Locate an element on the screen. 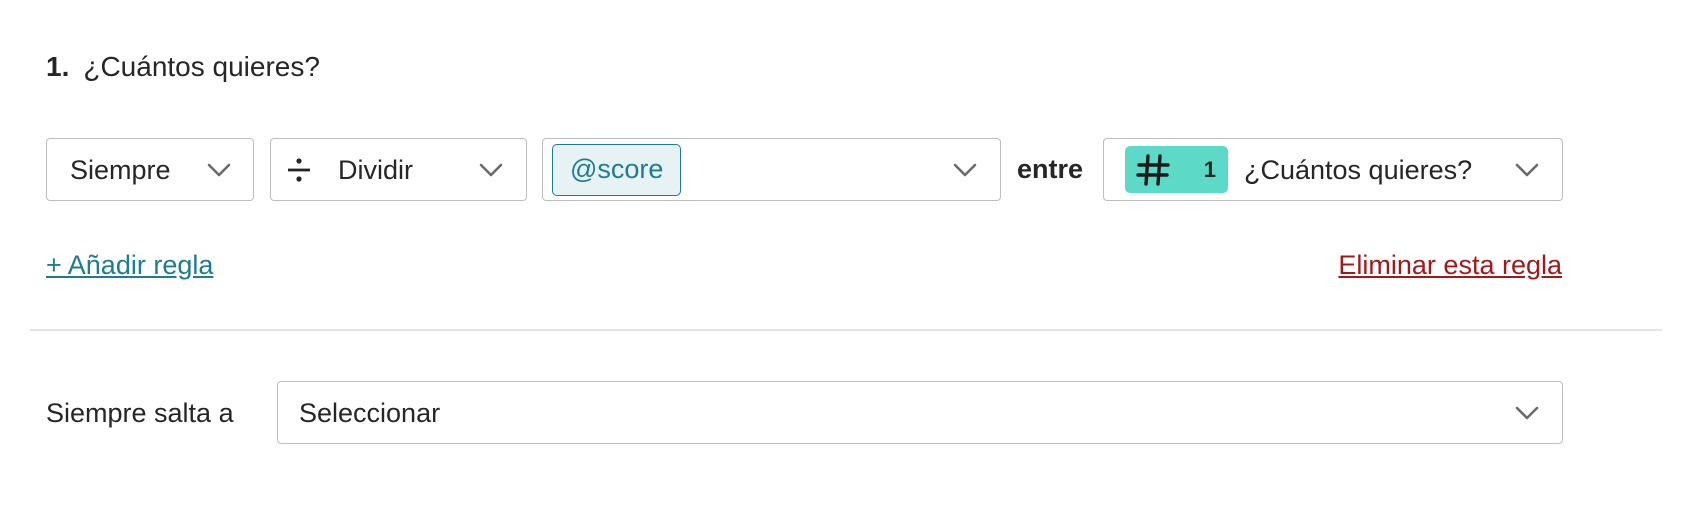  variable-select: @score is located at coordinates (771, 169).